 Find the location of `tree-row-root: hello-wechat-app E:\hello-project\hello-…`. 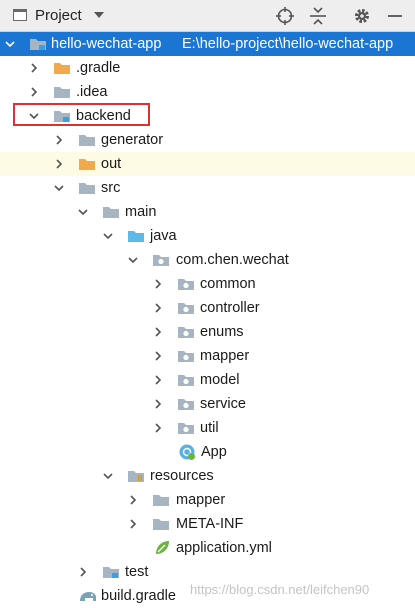

tree-row-root: hello-wechat-app E:\hello-project\hello-… is located at coordinates (207, 44).